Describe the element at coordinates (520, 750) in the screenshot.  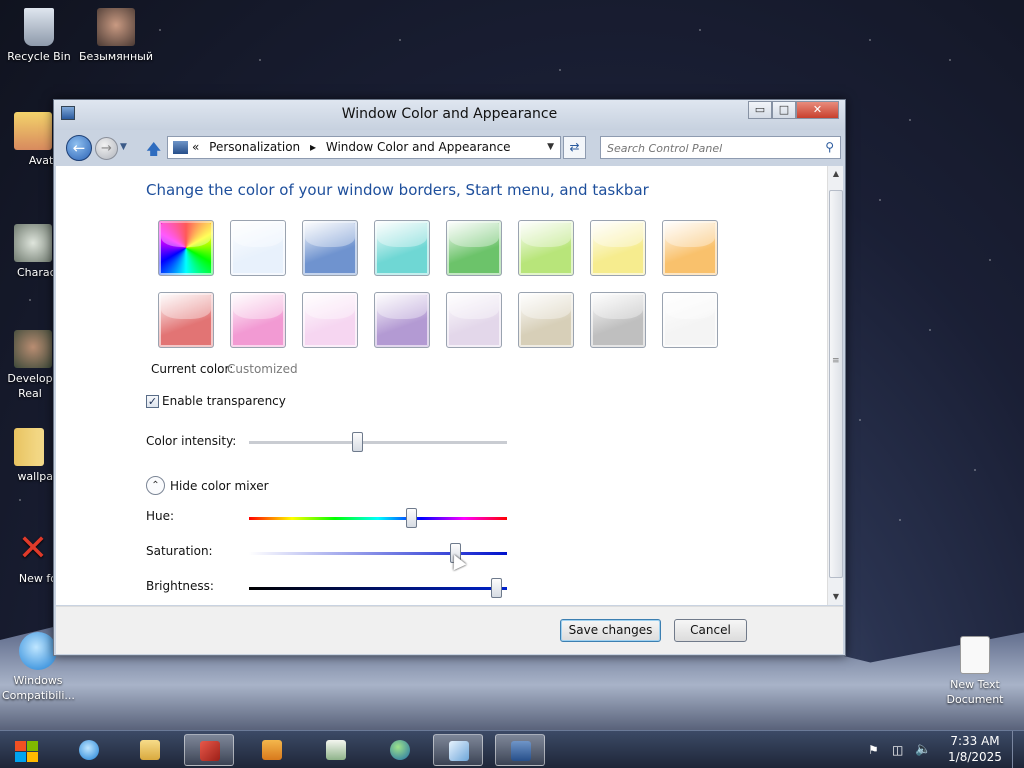
I see `taskbar-control-panel` at that location.